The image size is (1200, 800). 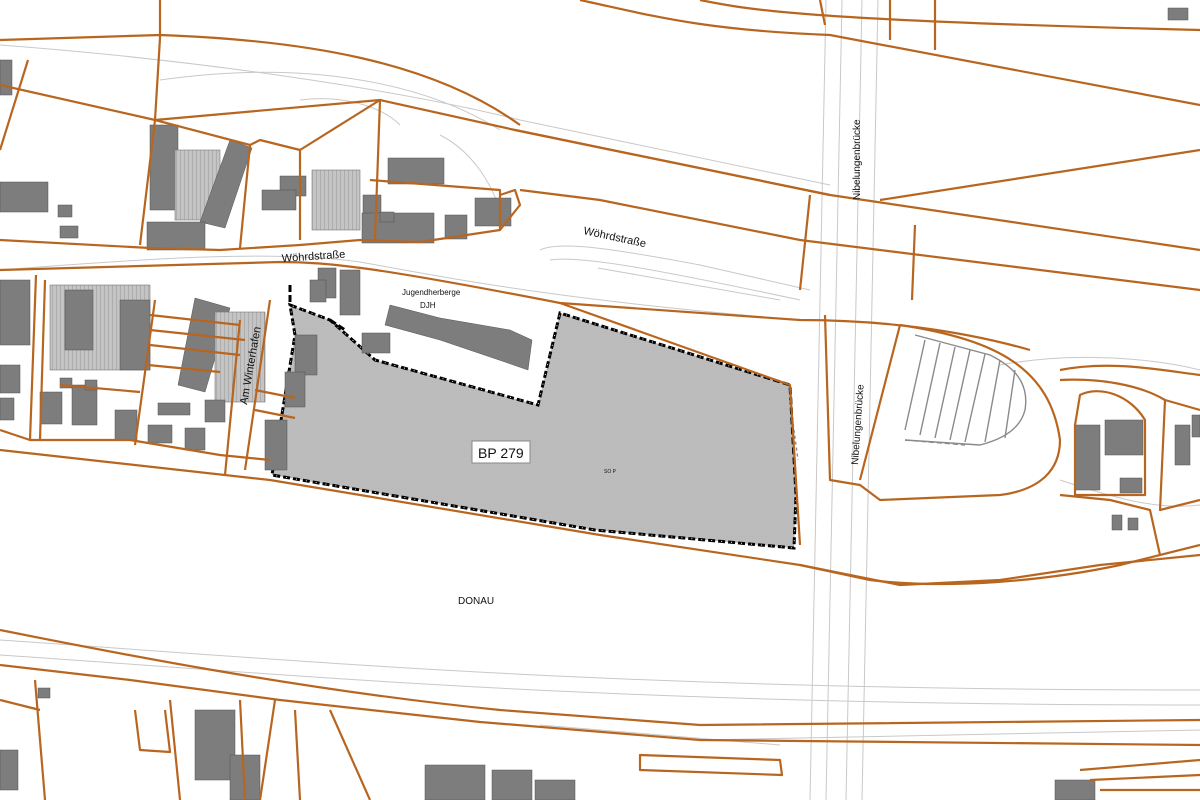 What do you see at coordinates (857, 159) in the screenshot?
I see `street-label-nibelungenbruecke-north: Nibelungenbrücke` at bounding box center [857, 159].